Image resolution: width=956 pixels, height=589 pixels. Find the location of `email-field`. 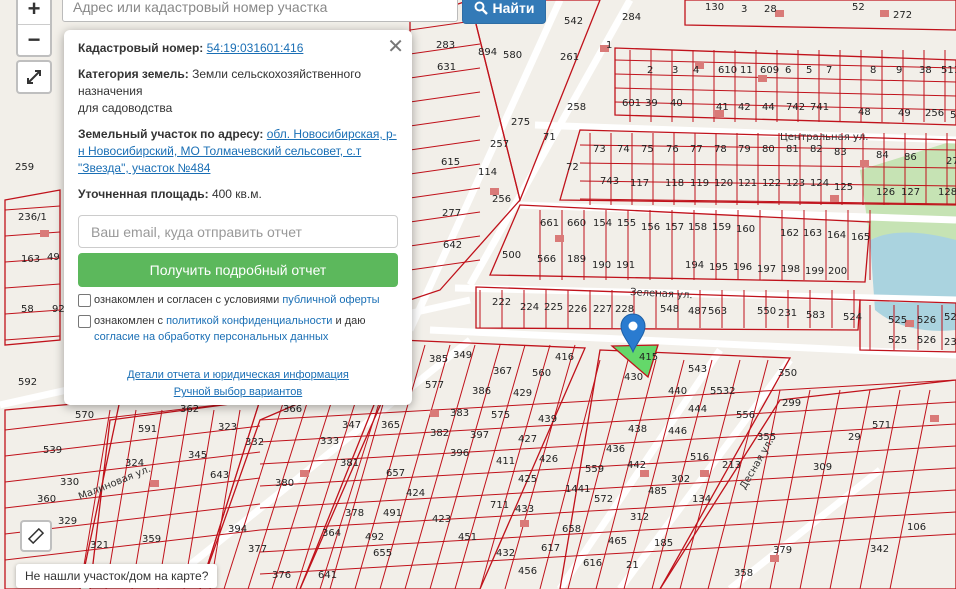

email-field is located at coordinates (238, 231).